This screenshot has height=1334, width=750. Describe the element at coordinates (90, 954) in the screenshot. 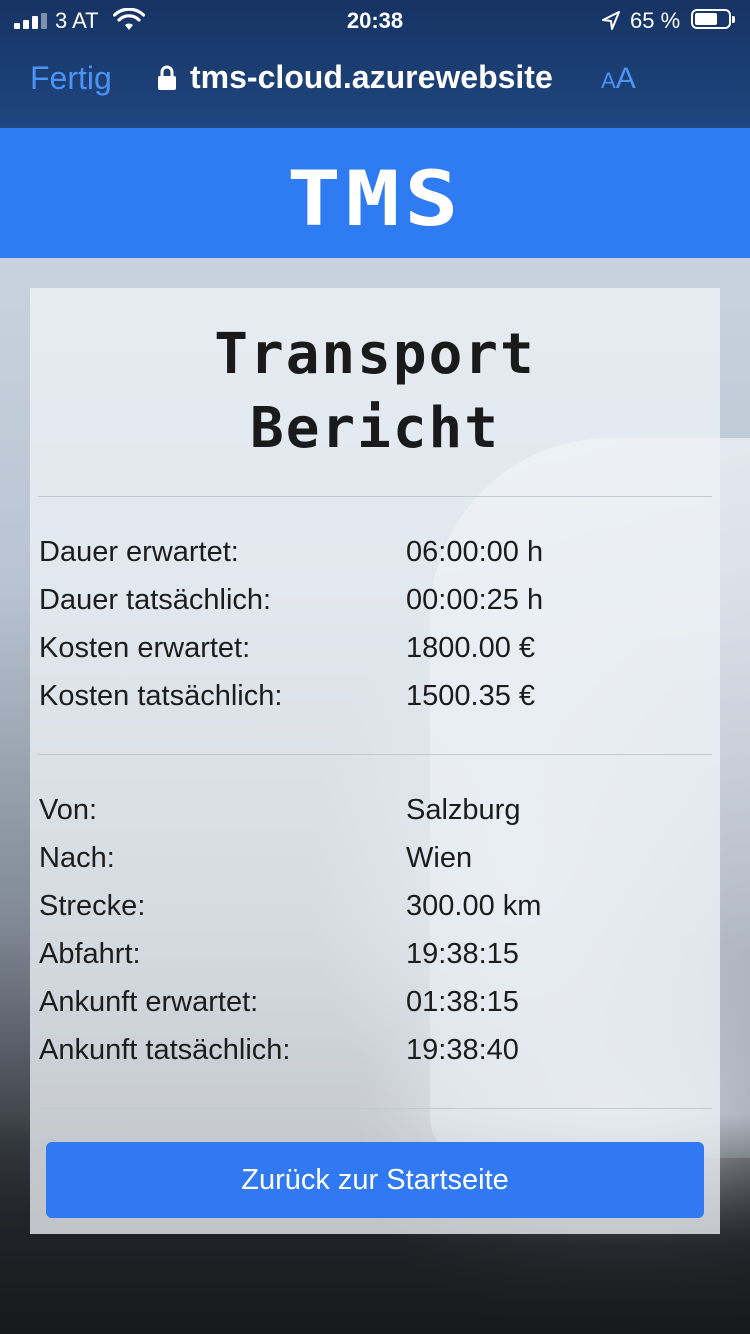

I see `row-label: Abfahrt:` at that location.